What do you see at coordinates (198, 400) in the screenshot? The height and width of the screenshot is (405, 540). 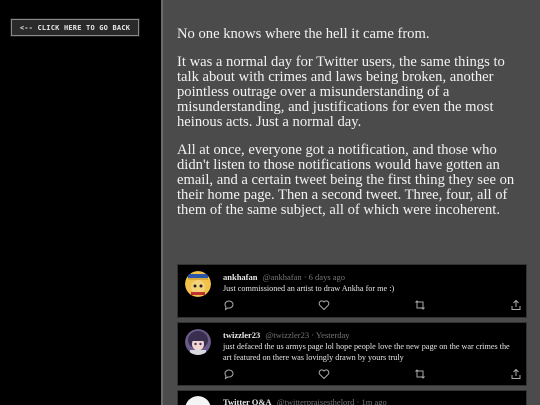 I see `default-avatar` at bounding box center [198, 400].